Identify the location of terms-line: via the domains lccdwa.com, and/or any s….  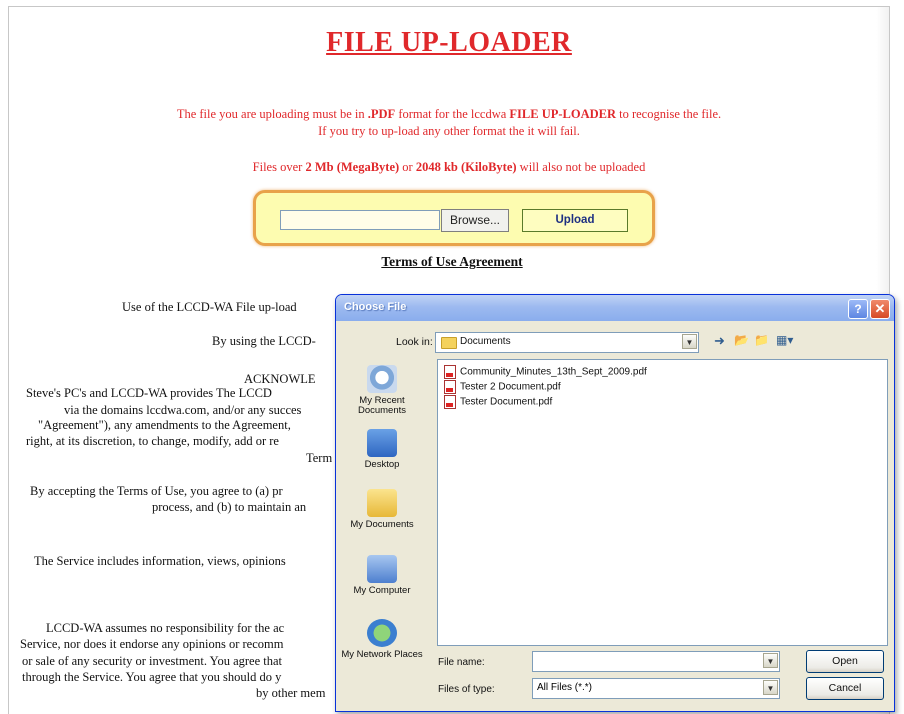
(183, 410).